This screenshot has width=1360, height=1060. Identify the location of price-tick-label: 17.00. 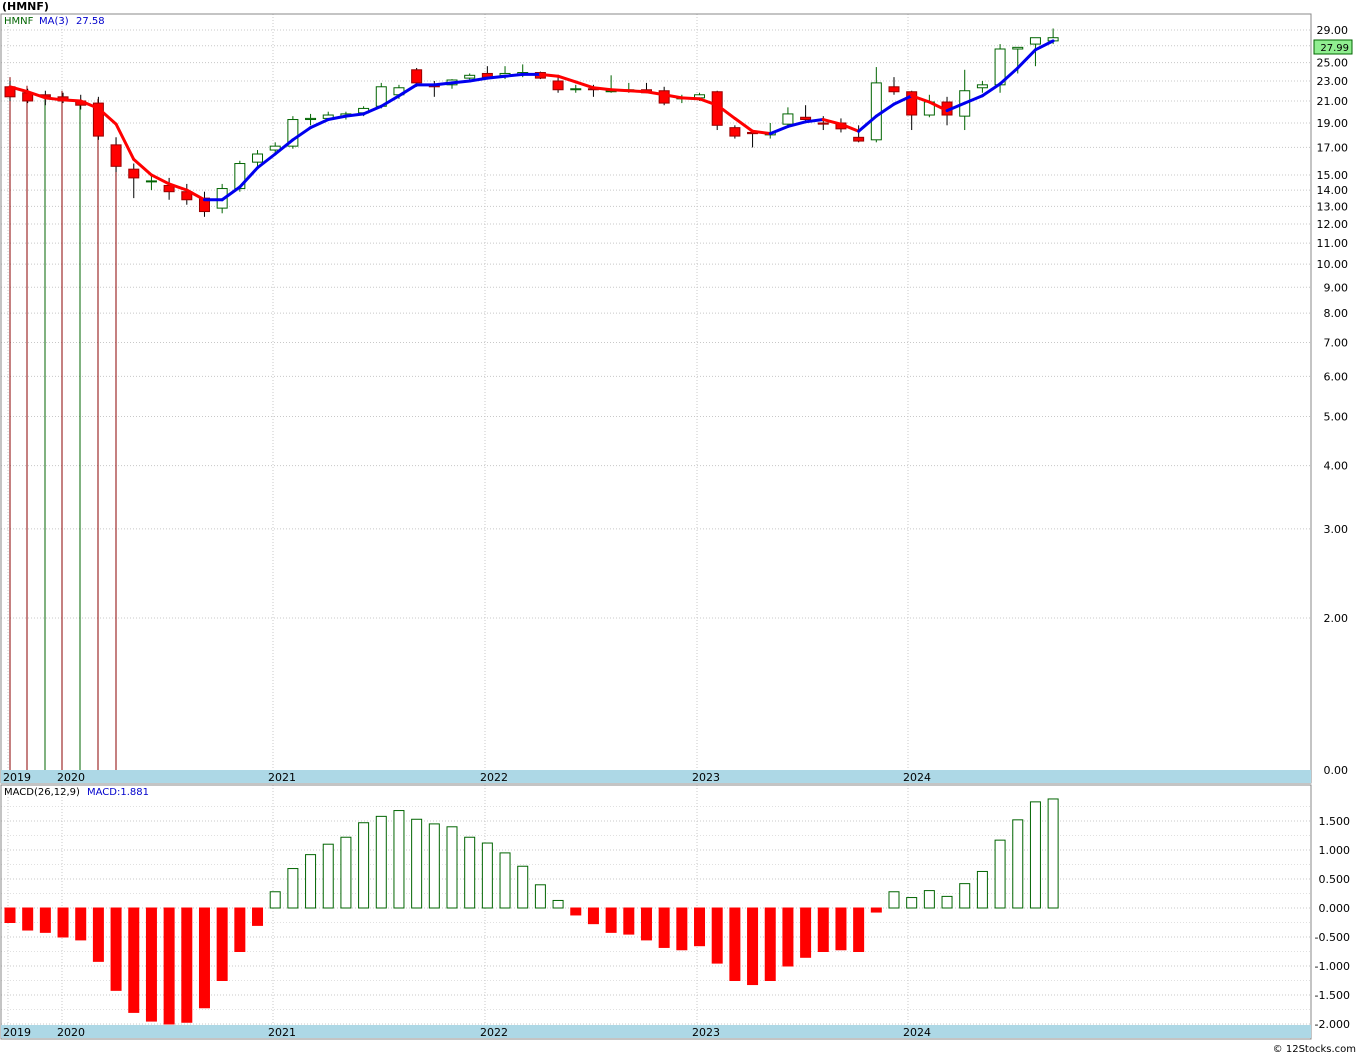
(1333, 147).